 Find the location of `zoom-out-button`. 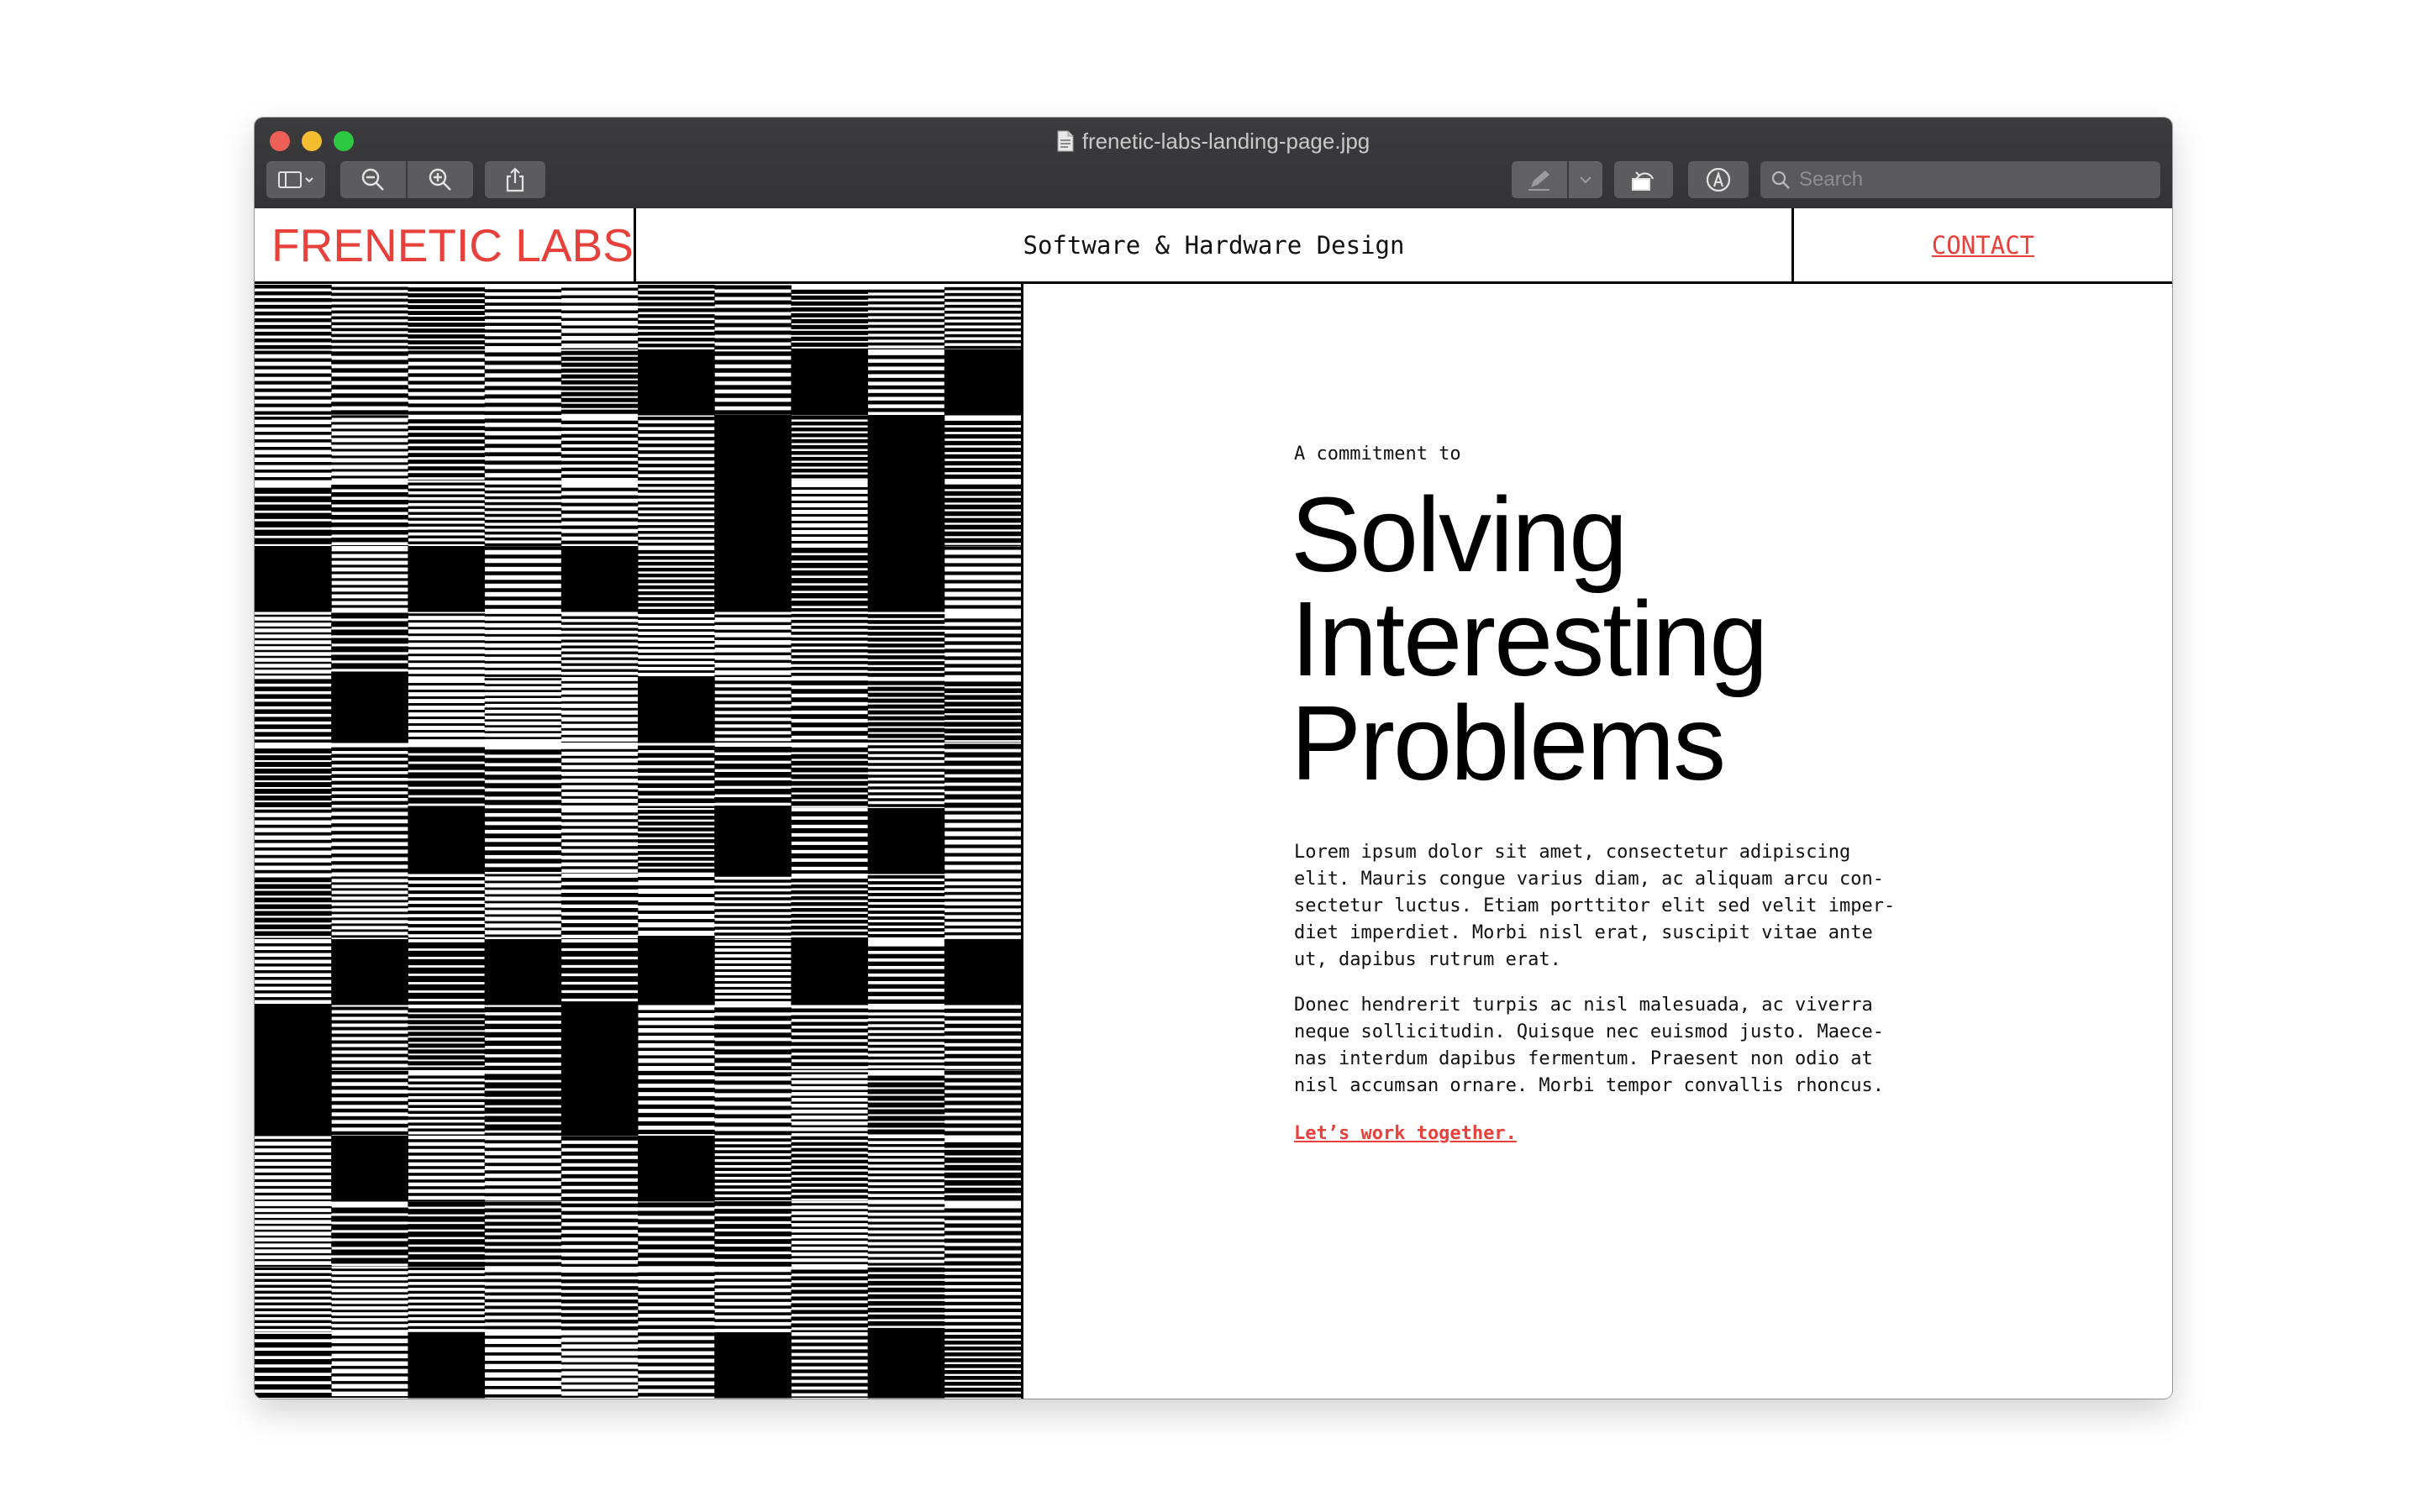

zoom-out-button is located at coordinates (373, 179).